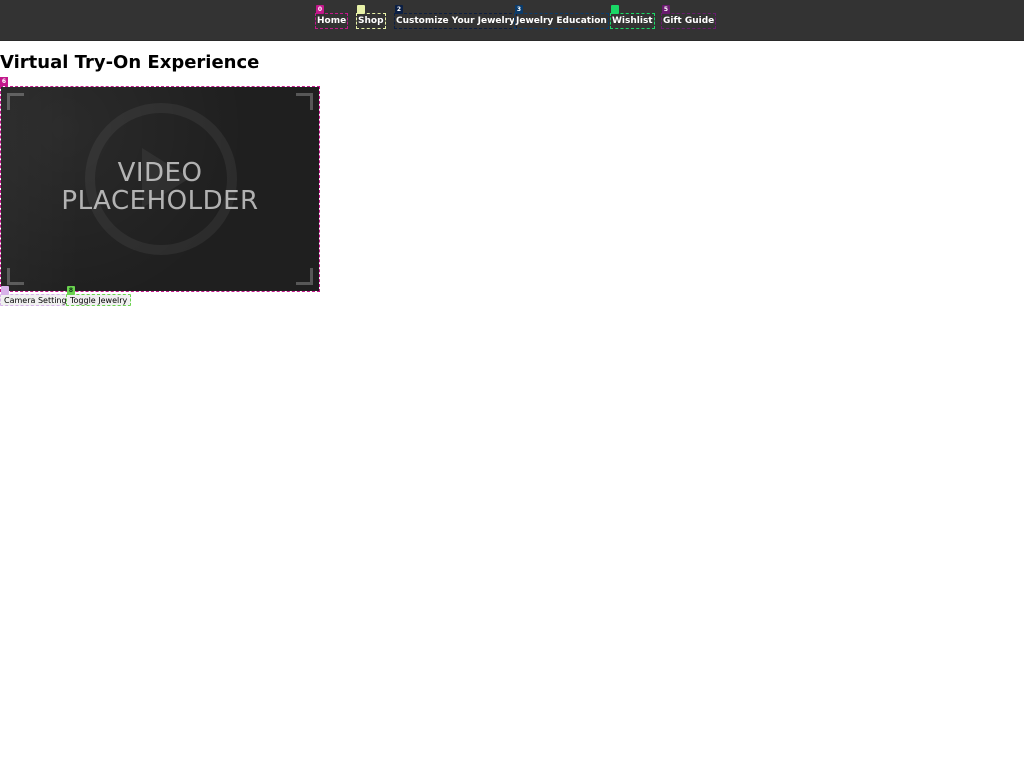 This screenshot has height=768, width=1024. I want to click on camera-settings-badge, so click(5, 290).